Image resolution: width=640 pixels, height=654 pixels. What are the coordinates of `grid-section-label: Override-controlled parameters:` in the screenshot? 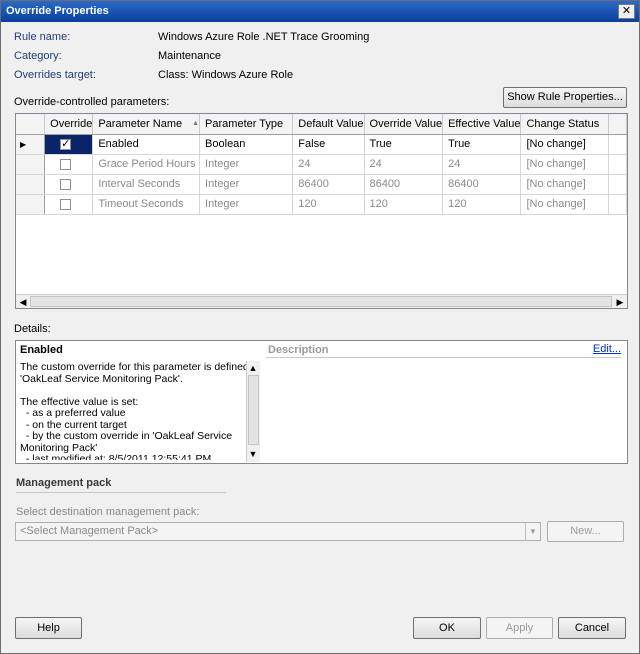 It's located at (92, 102).